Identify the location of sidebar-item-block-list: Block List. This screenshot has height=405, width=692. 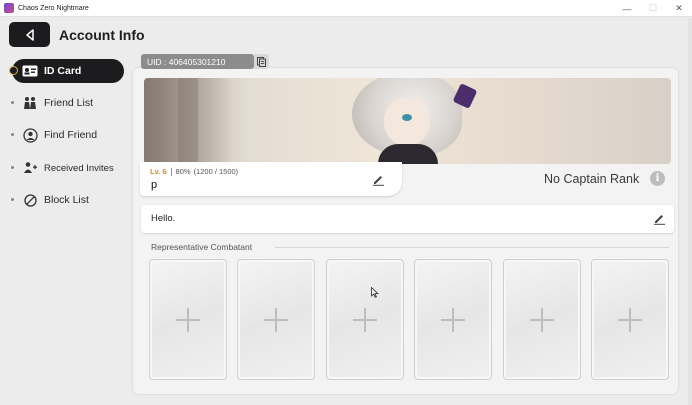
(68, 200).